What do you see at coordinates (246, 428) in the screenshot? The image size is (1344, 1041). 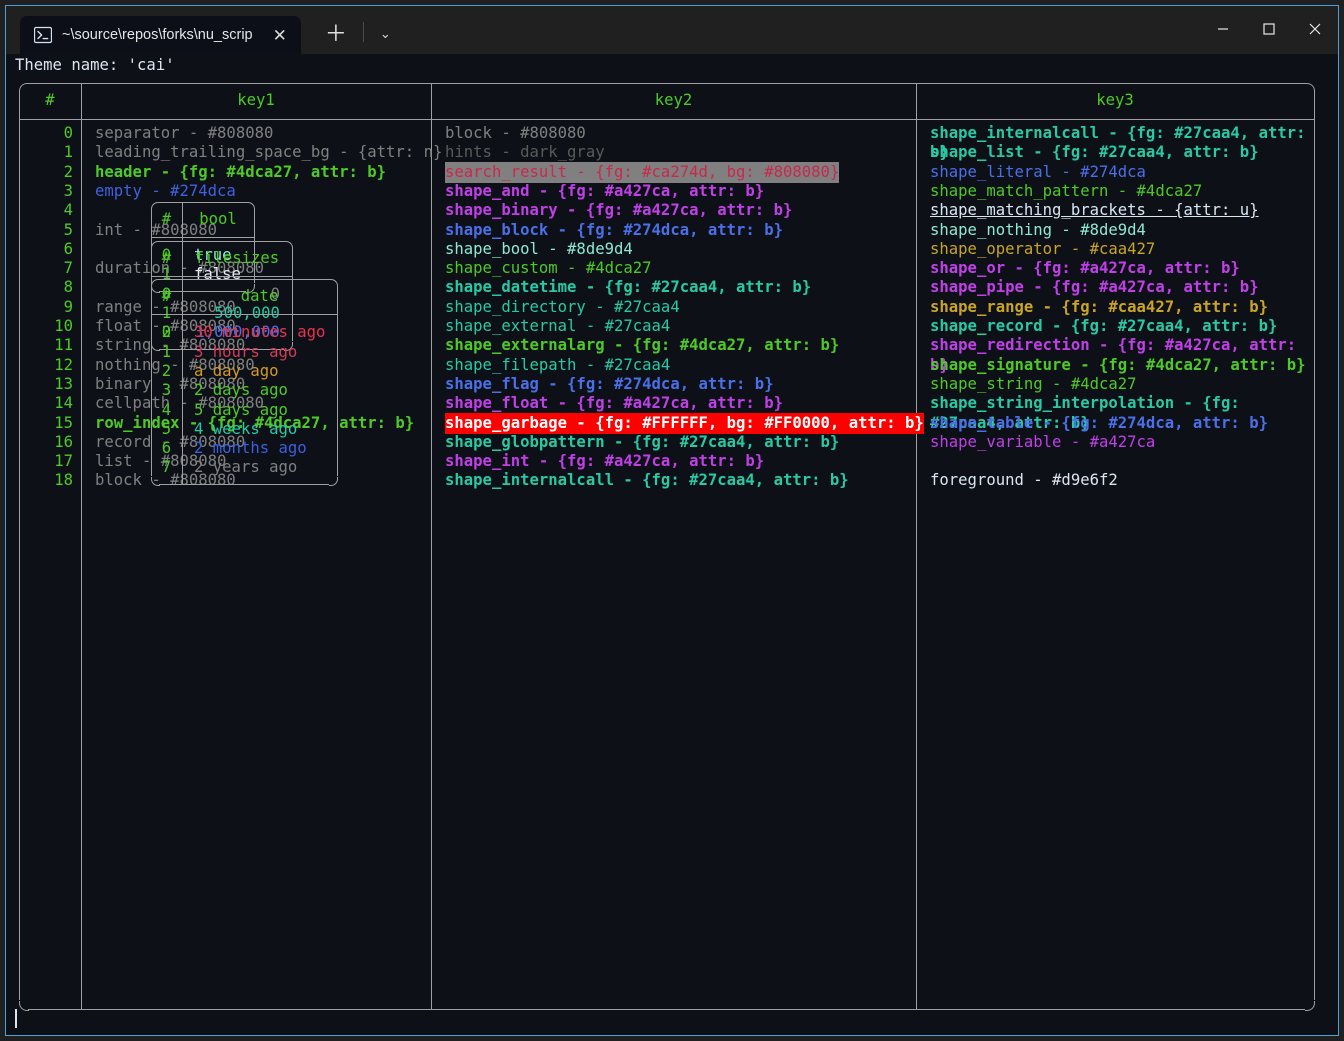 I see `date-table-row-value: 4 weeks ago` at bounding box center [246, 428].